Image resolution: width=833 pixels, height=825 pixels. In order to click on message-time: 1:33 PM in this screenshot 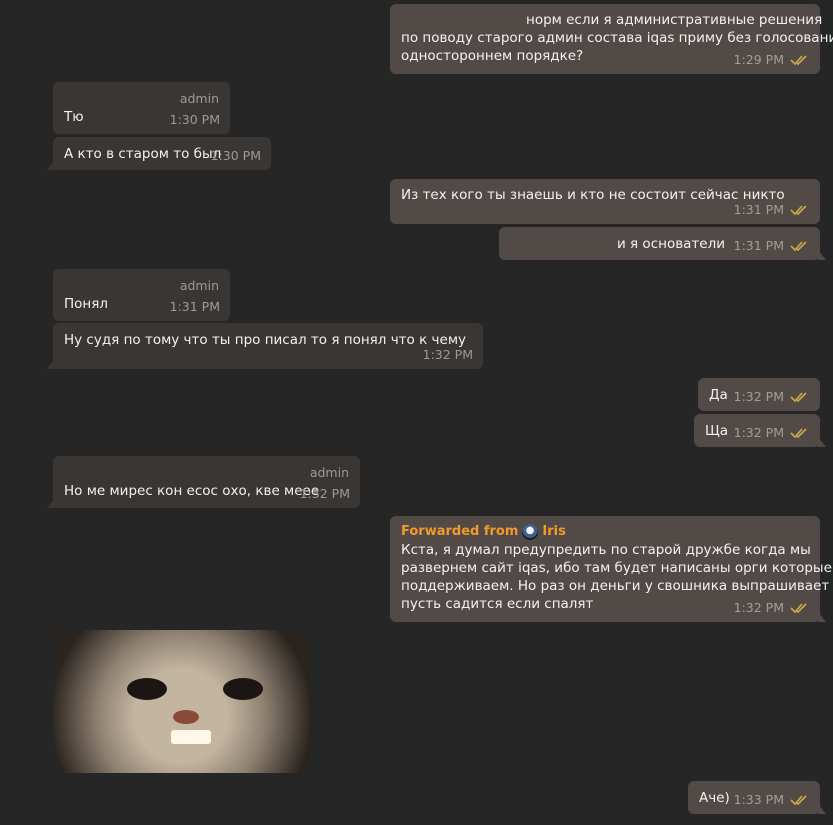, I will do `click(758, 799)`.